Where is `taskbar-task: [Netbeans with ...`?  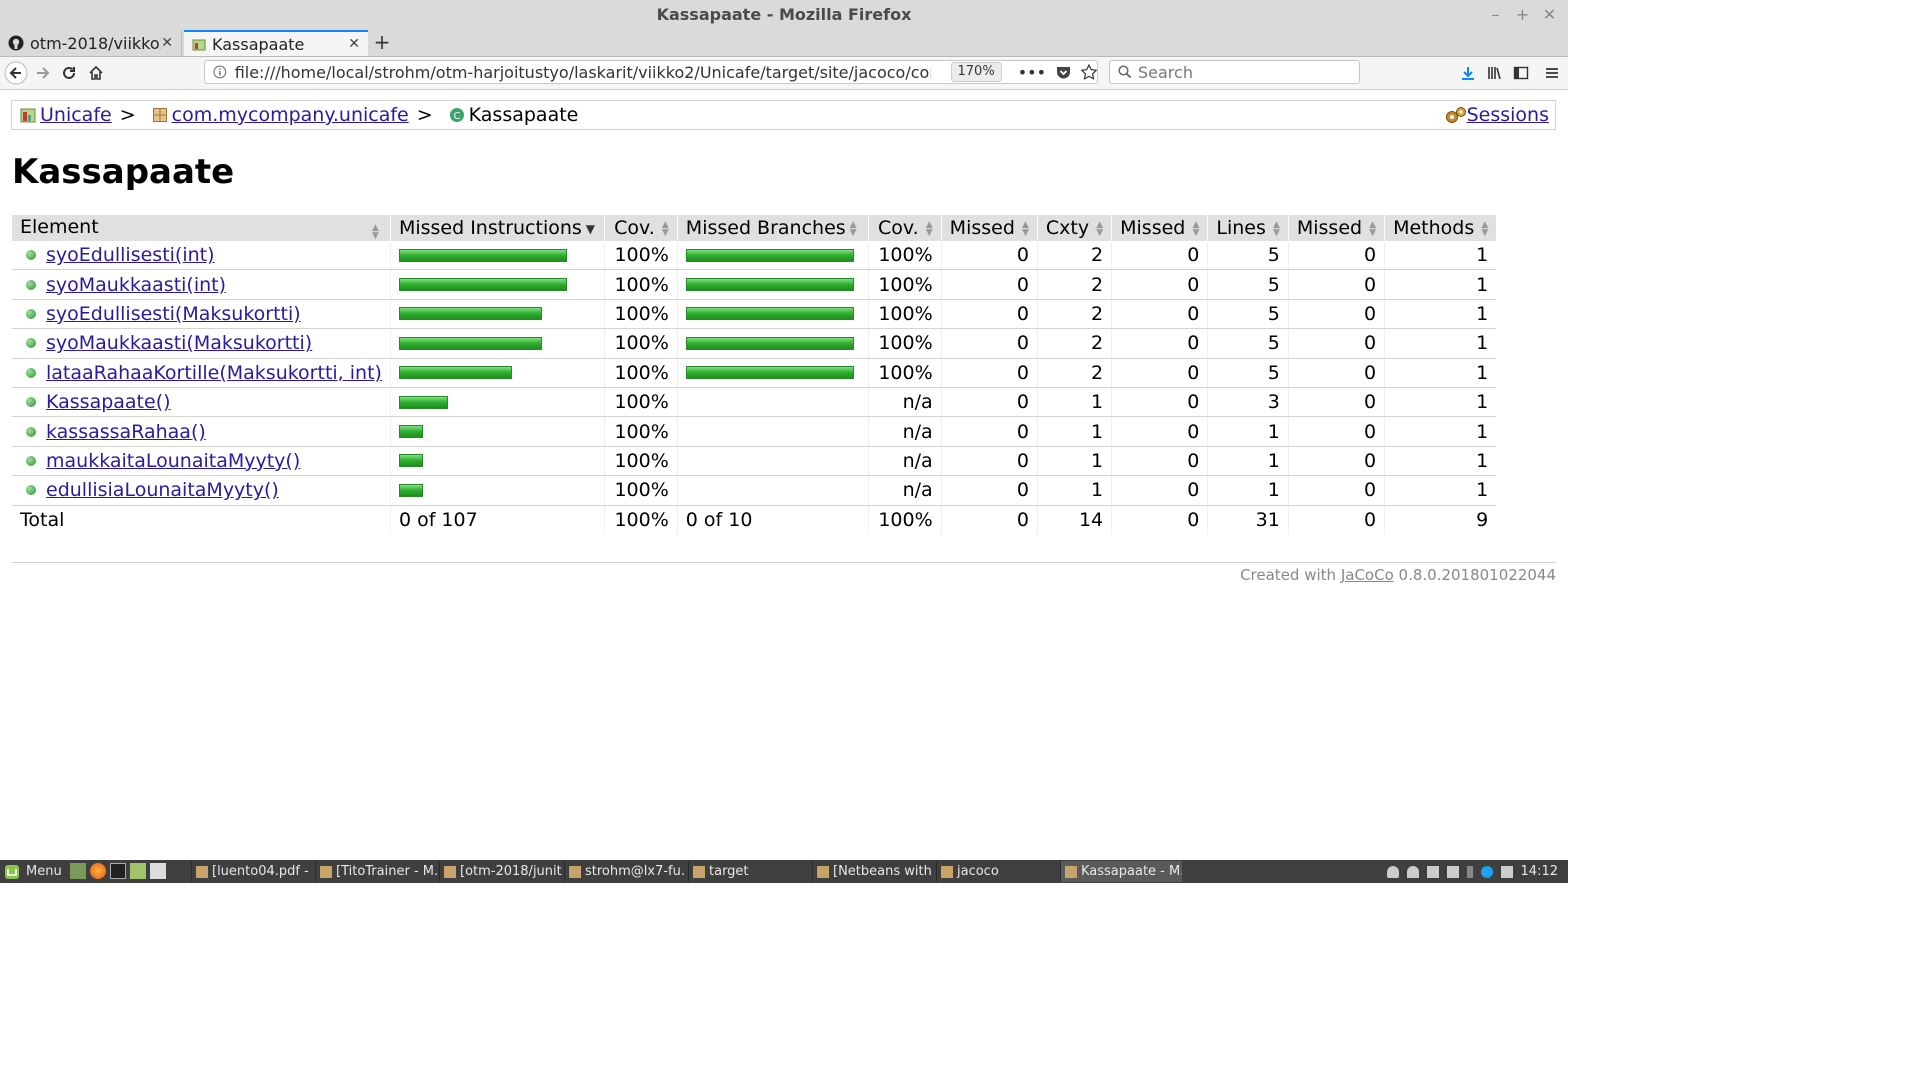
taskbar-task: [Netbeans with ... is located at coordinates (873, 871).